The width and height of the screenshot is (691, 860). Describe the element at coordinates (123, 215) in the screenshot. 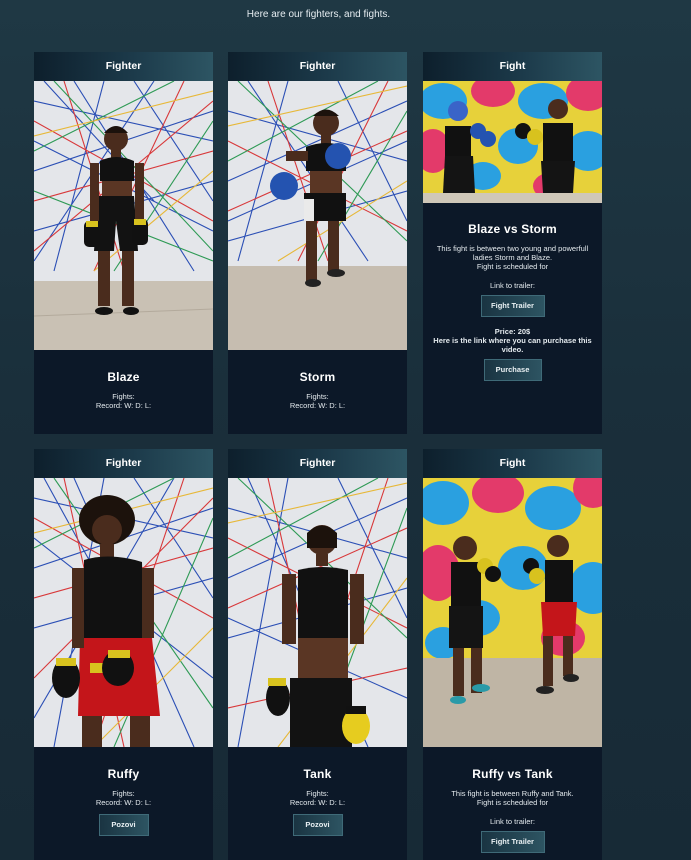

I see `fighter-photo-blaze` at that location.